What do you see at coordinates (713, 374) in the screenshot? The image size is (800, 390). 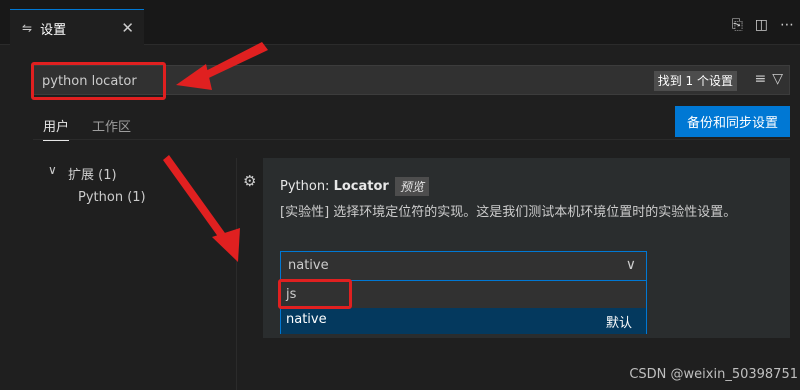 I see `watermark: CSDN @weixin_50398751` at bounding box center [713, 374].